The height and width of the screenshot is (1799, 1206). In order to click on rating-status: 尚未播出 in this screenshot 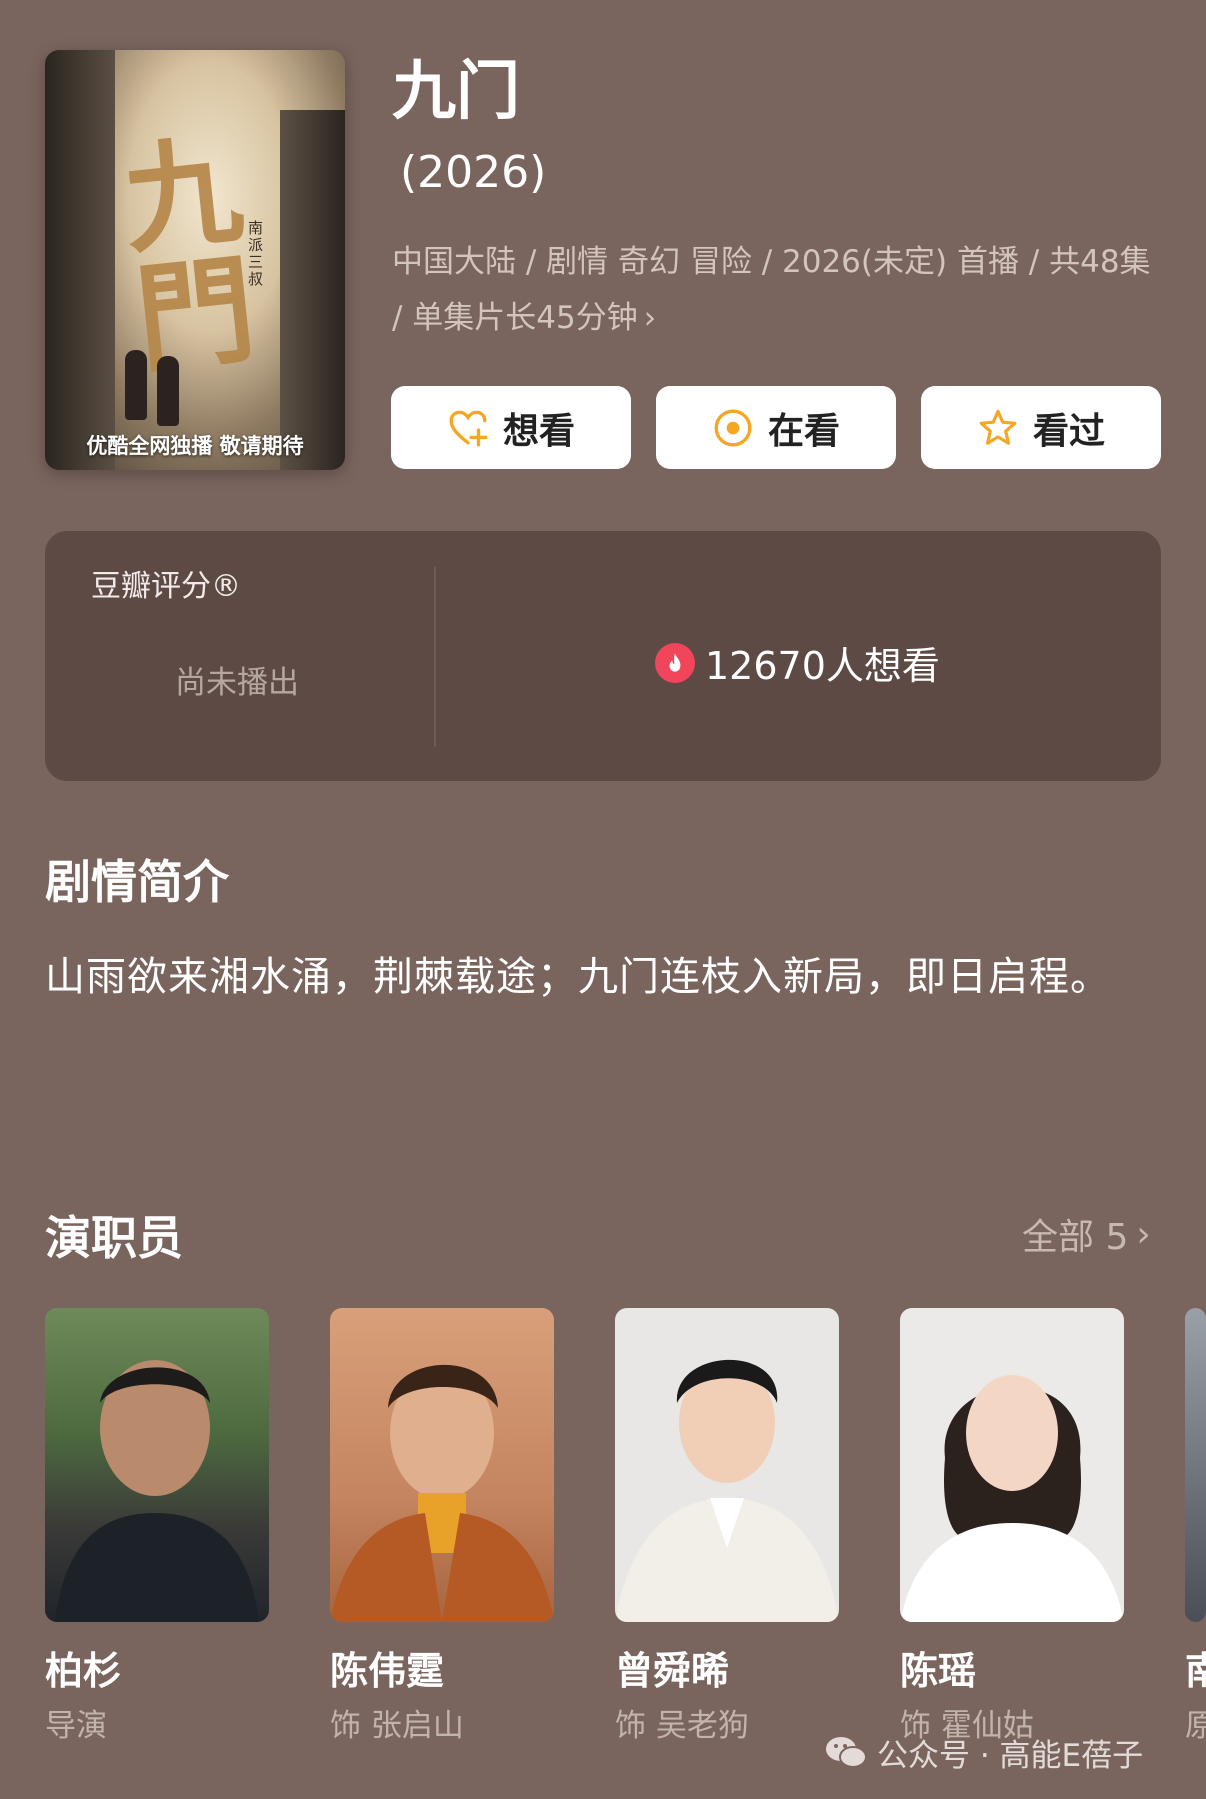, I will do `click(237, 683)`.